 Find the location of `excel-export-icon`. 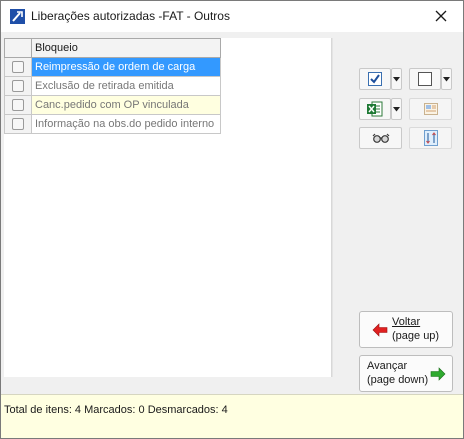

excel-export-icon is located at coordinates (375, 109).